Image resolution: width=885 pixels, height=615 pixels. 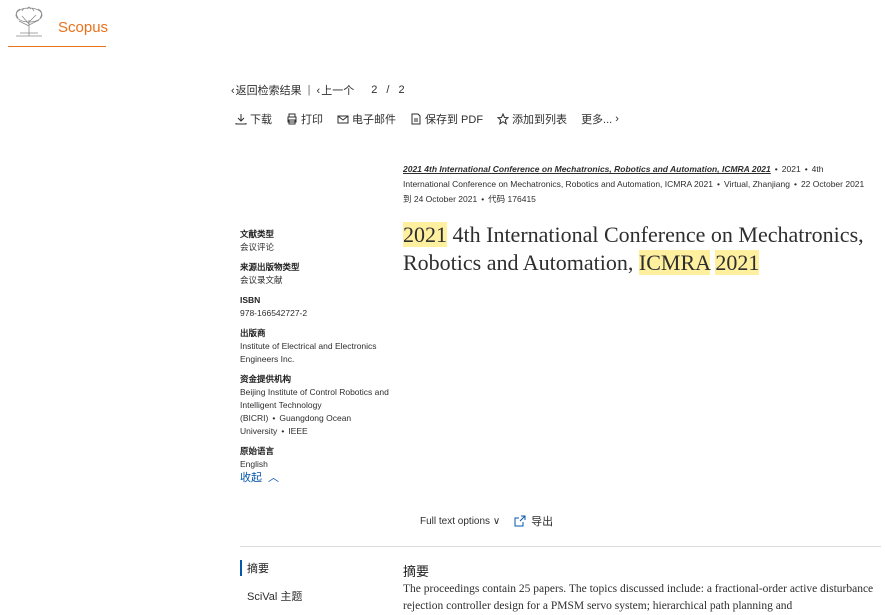 I want to click on save-pdf-button: 保存到 PDF, so click(x=446, y=119).